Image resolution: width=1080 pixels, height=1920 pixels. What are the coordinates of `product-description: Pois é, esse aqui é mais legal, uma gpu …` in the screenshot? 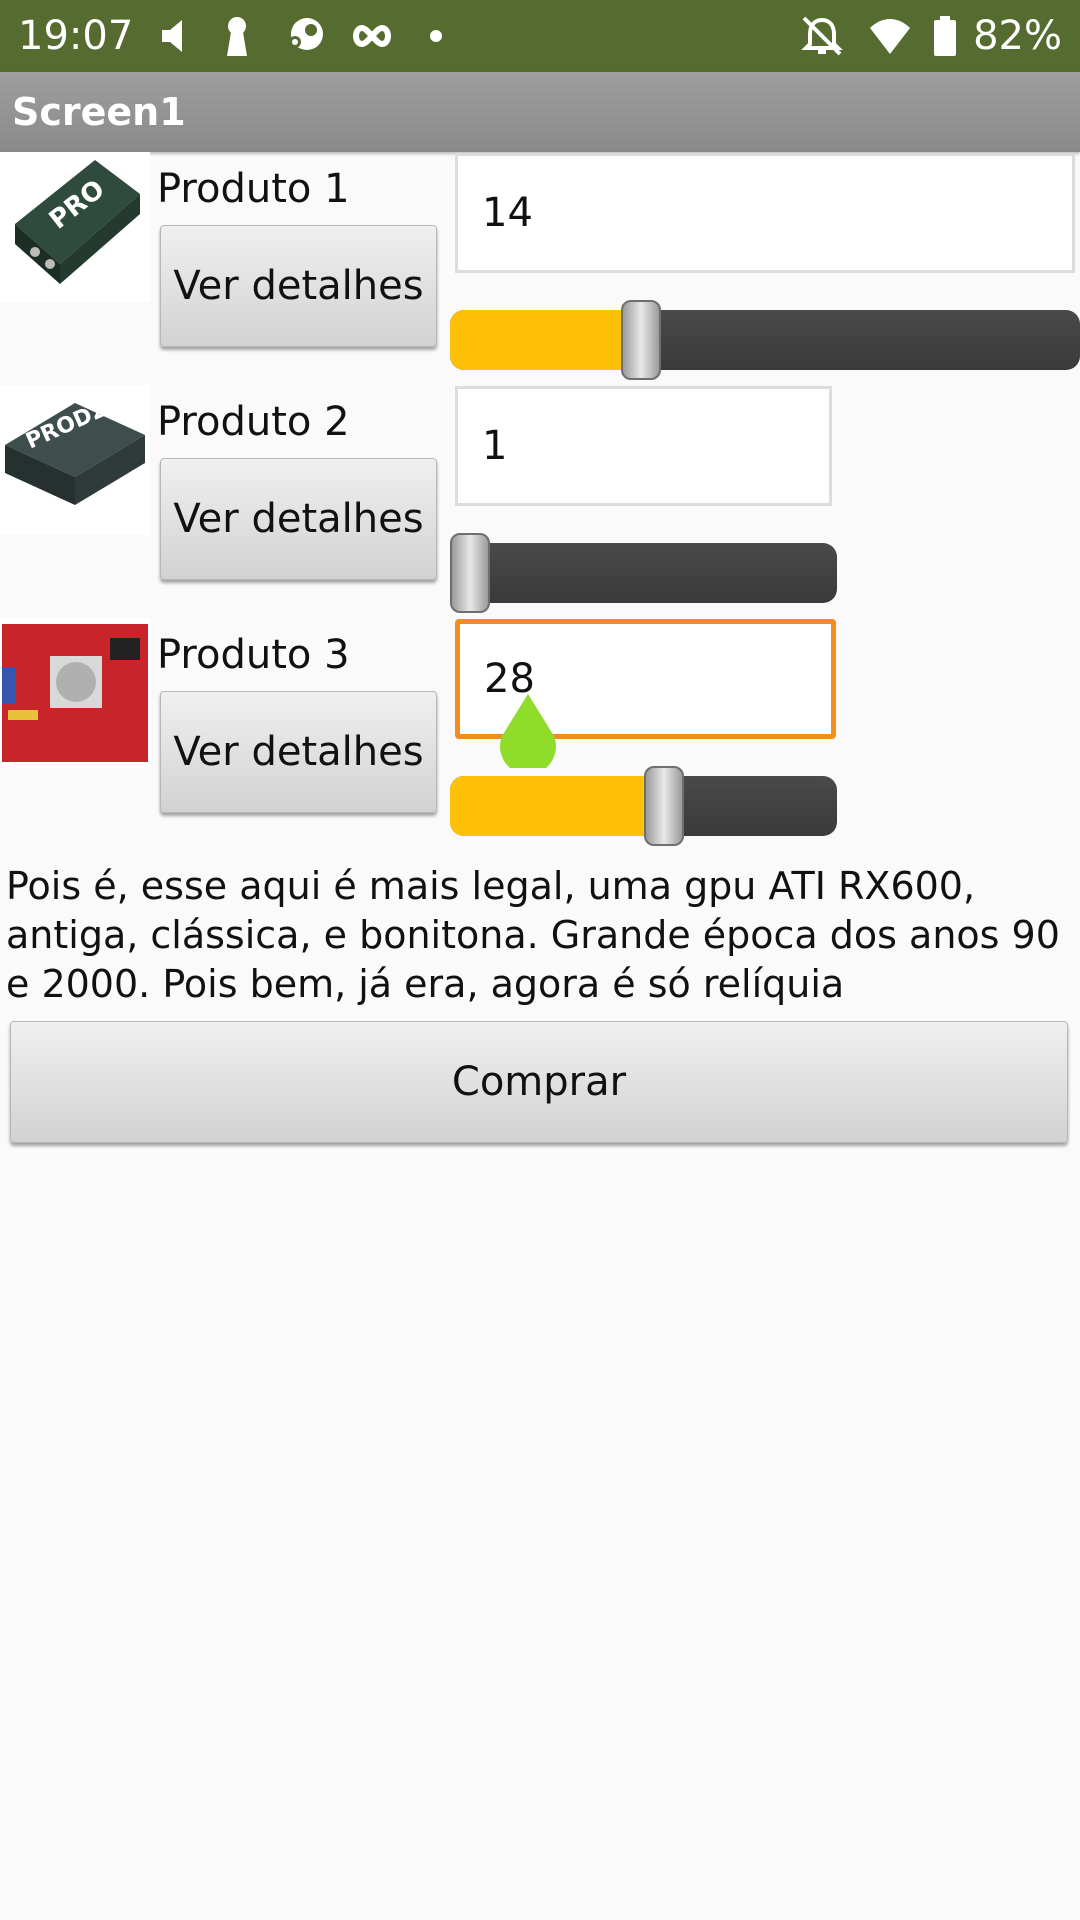 It's located at (533, 935).